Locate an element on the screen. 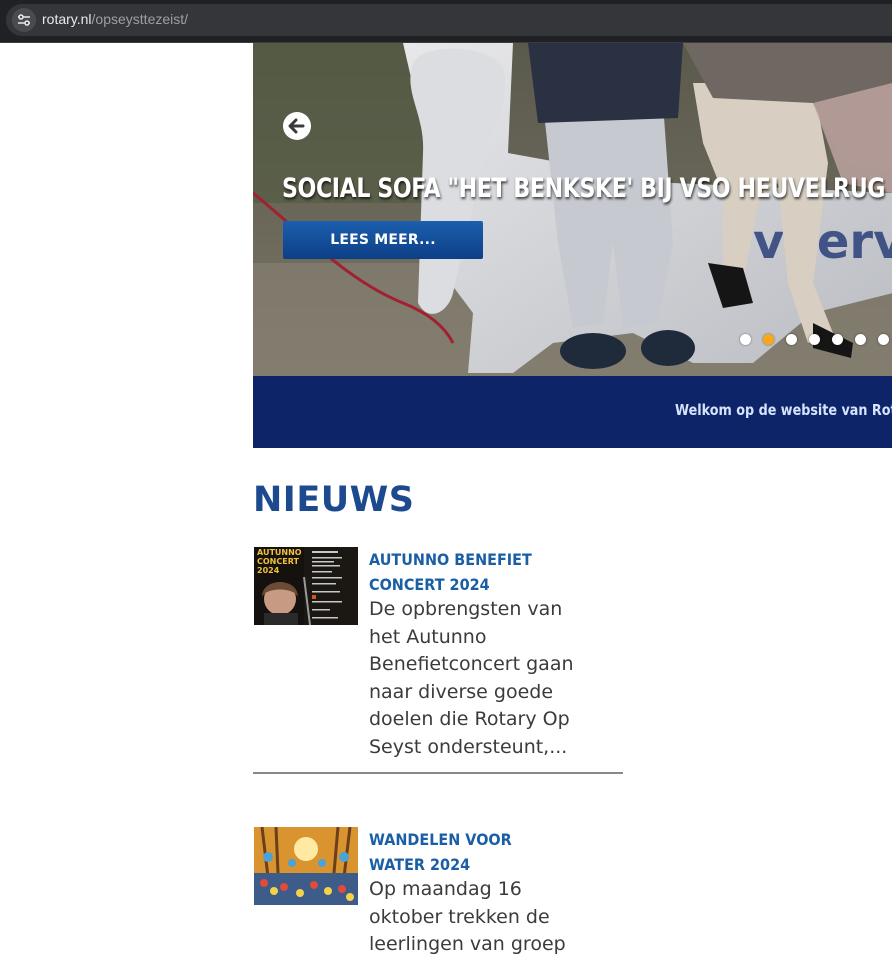  browser-address-bar: rotary.nl/opseysttezeist/ is located at coordinates (446, 21).